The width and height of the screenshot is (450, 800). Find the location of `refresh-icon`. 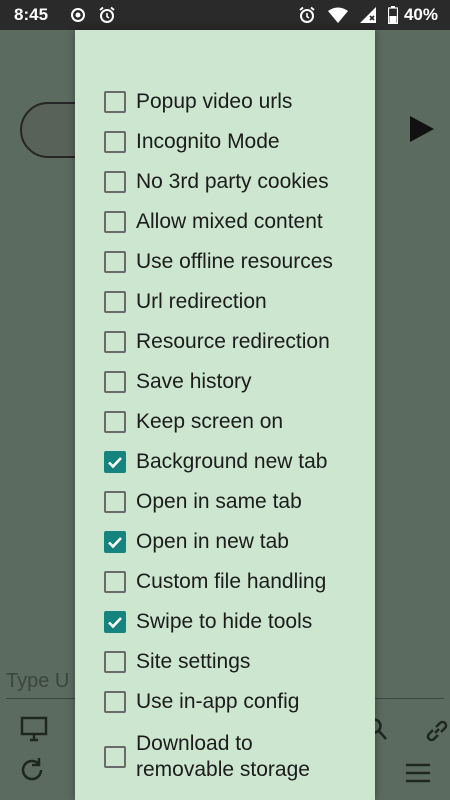

refresh-icon is located at coordinates (32, 772).